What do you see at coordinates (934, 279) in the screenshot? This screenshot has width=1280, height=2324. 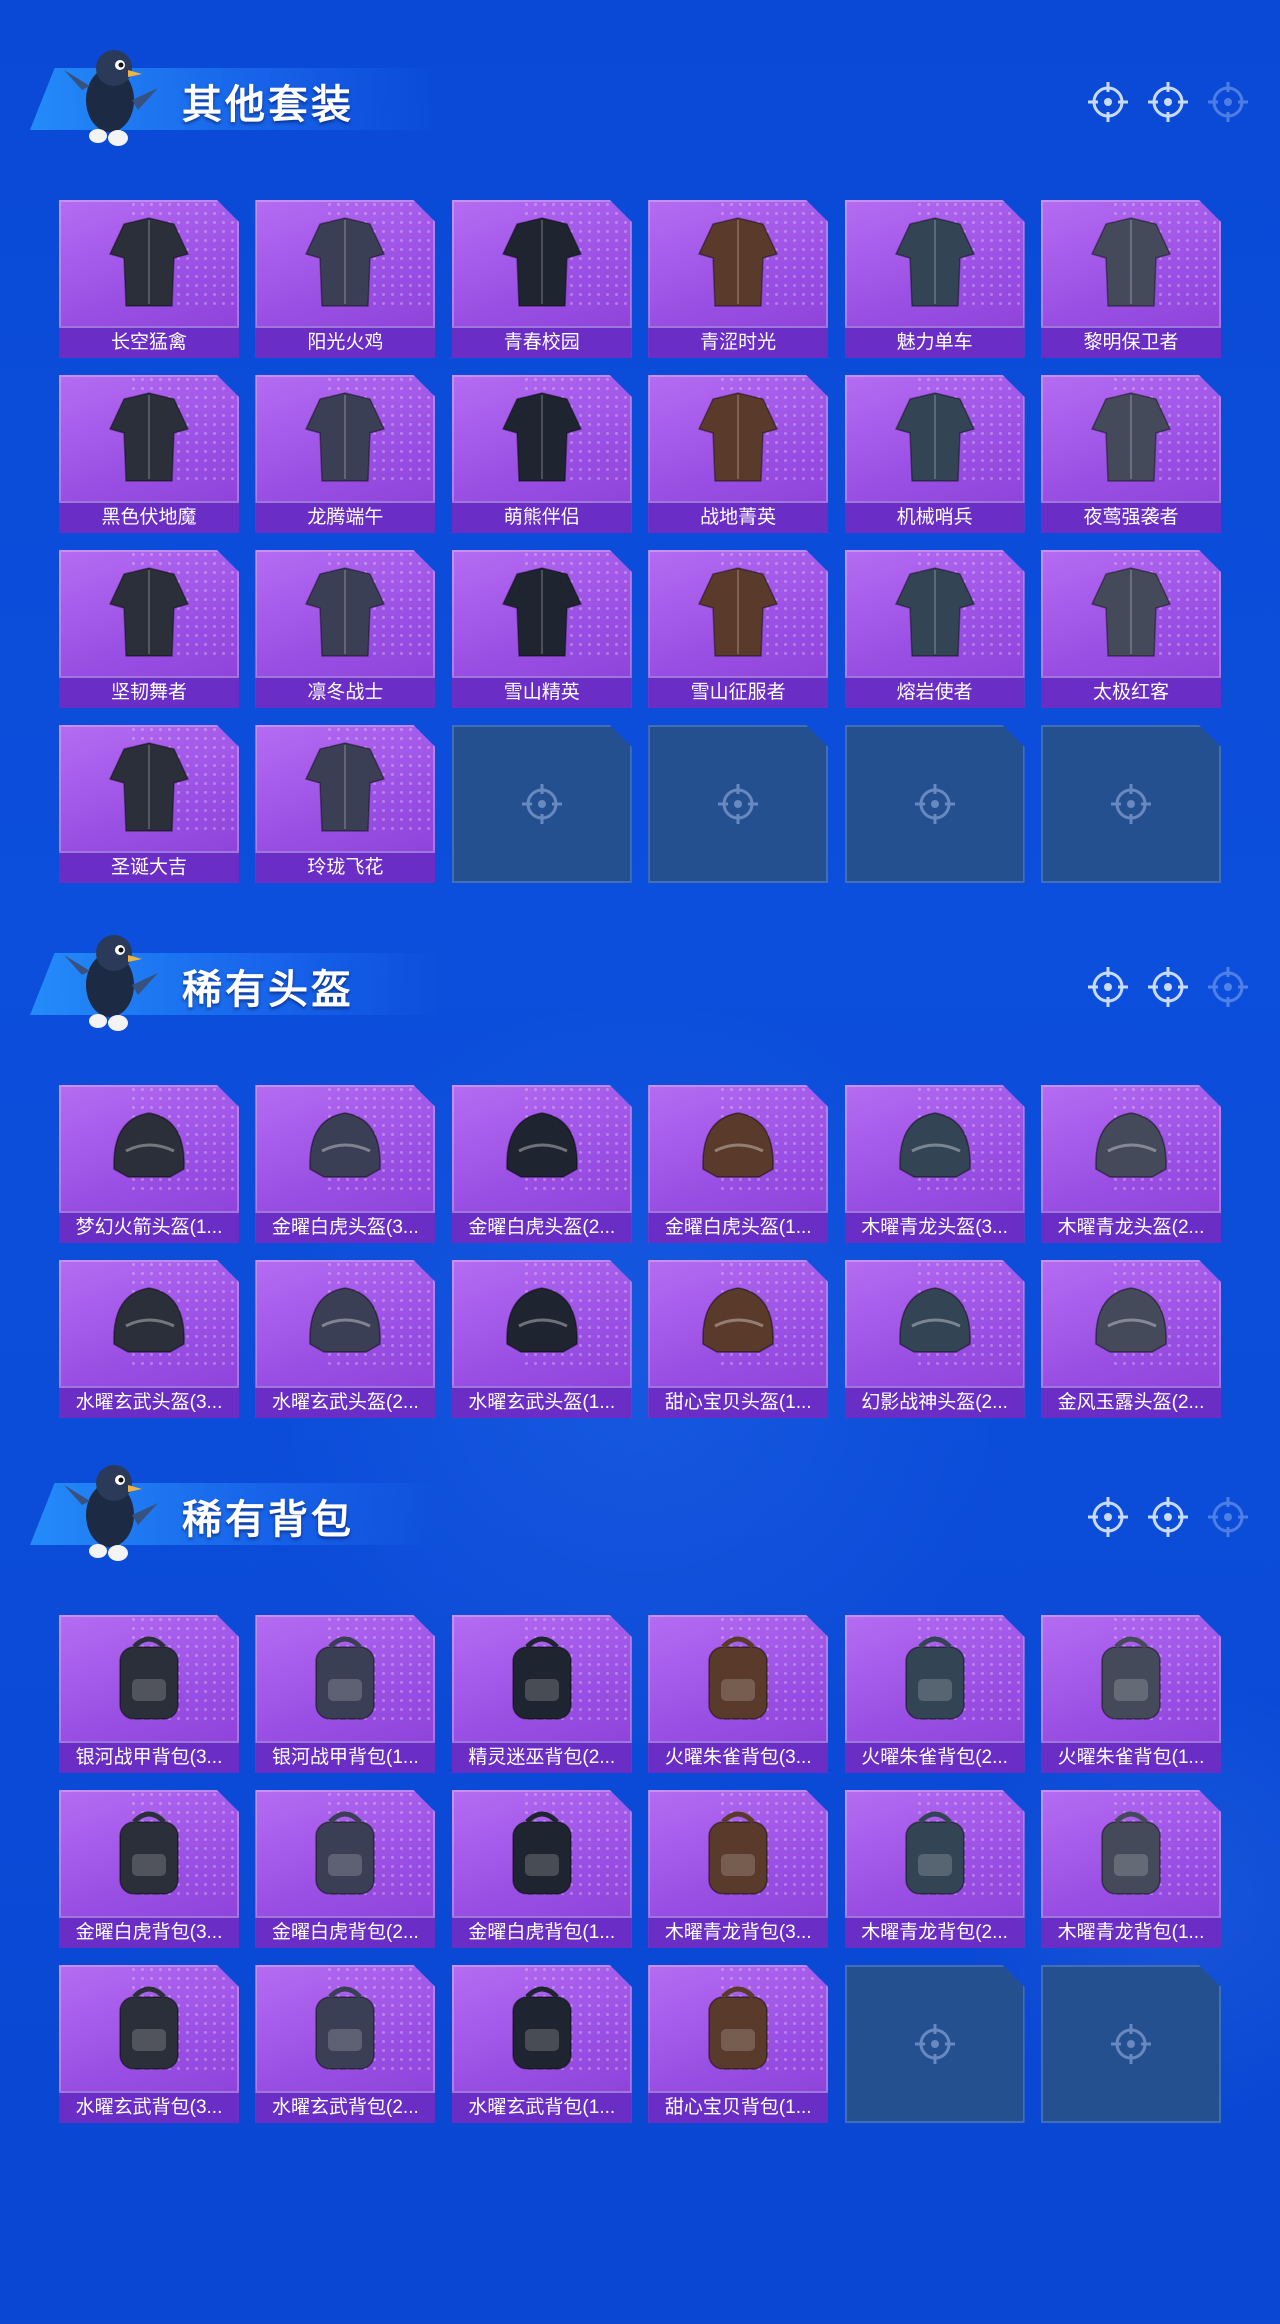 I see `item-card: 魅力单车` at bounding box center [934, 279].